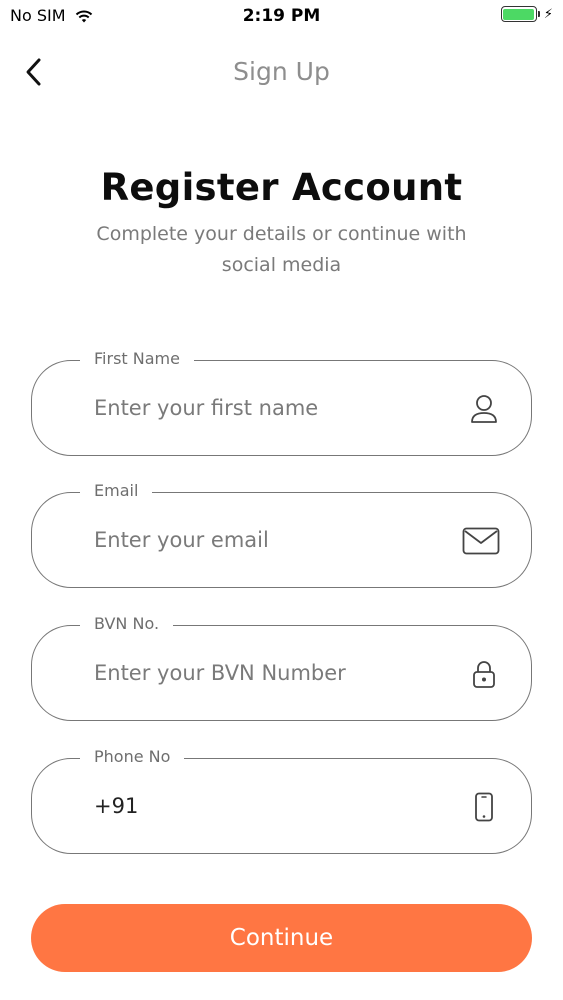  I want to click on phone-icon, so click(484, 807).